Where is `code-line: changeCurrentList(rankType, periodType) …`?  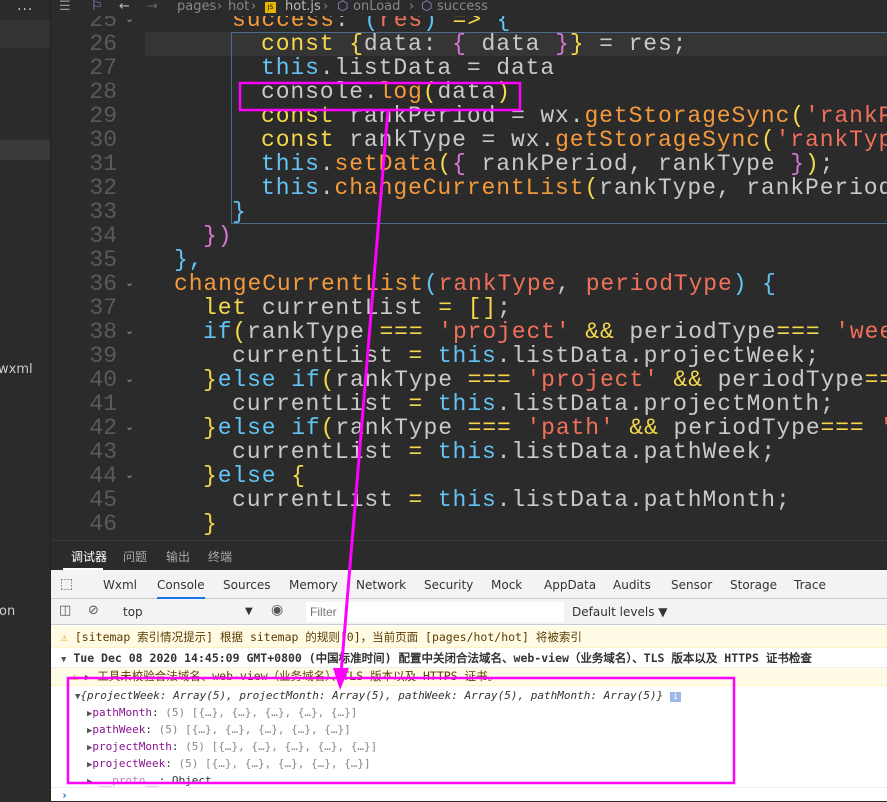
code-line: changeCurrentList(rankType, periodType) … is located at coordinates (475, 284).